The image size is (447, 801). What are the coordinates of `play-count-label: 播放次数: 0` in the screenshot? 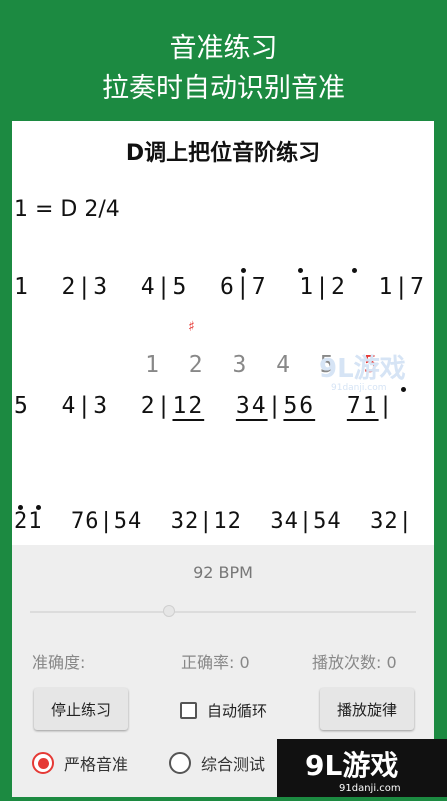 It's located at (354, 662).